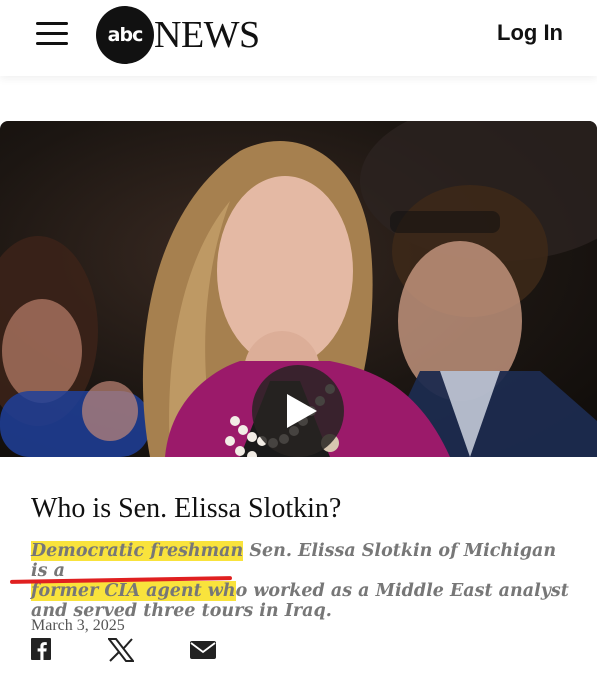  I want to click on hamburger-menu-icon, so click(52, 34).